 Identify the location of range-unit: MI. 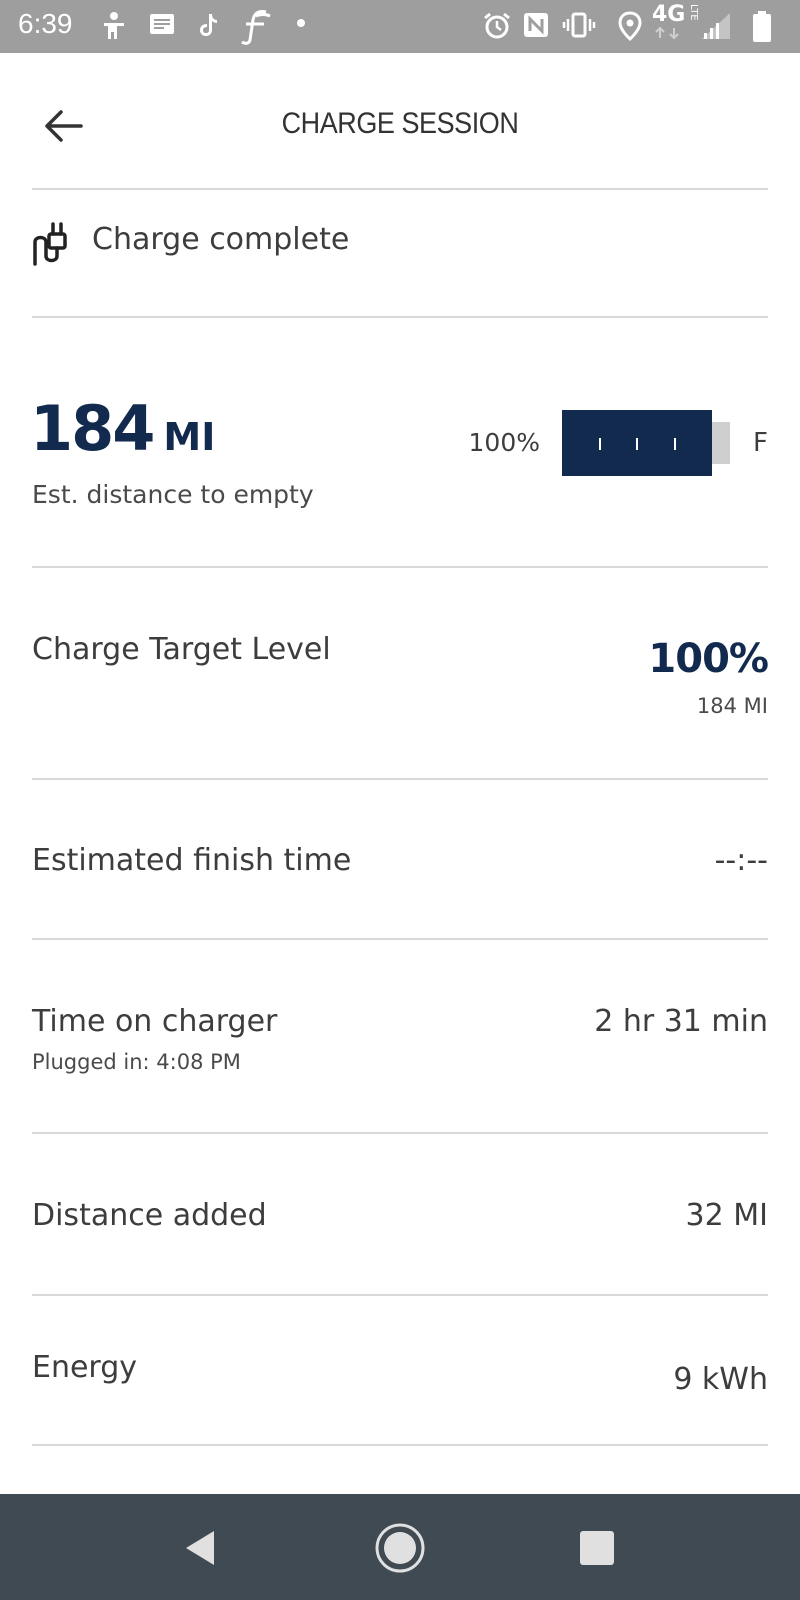
(189, 437).